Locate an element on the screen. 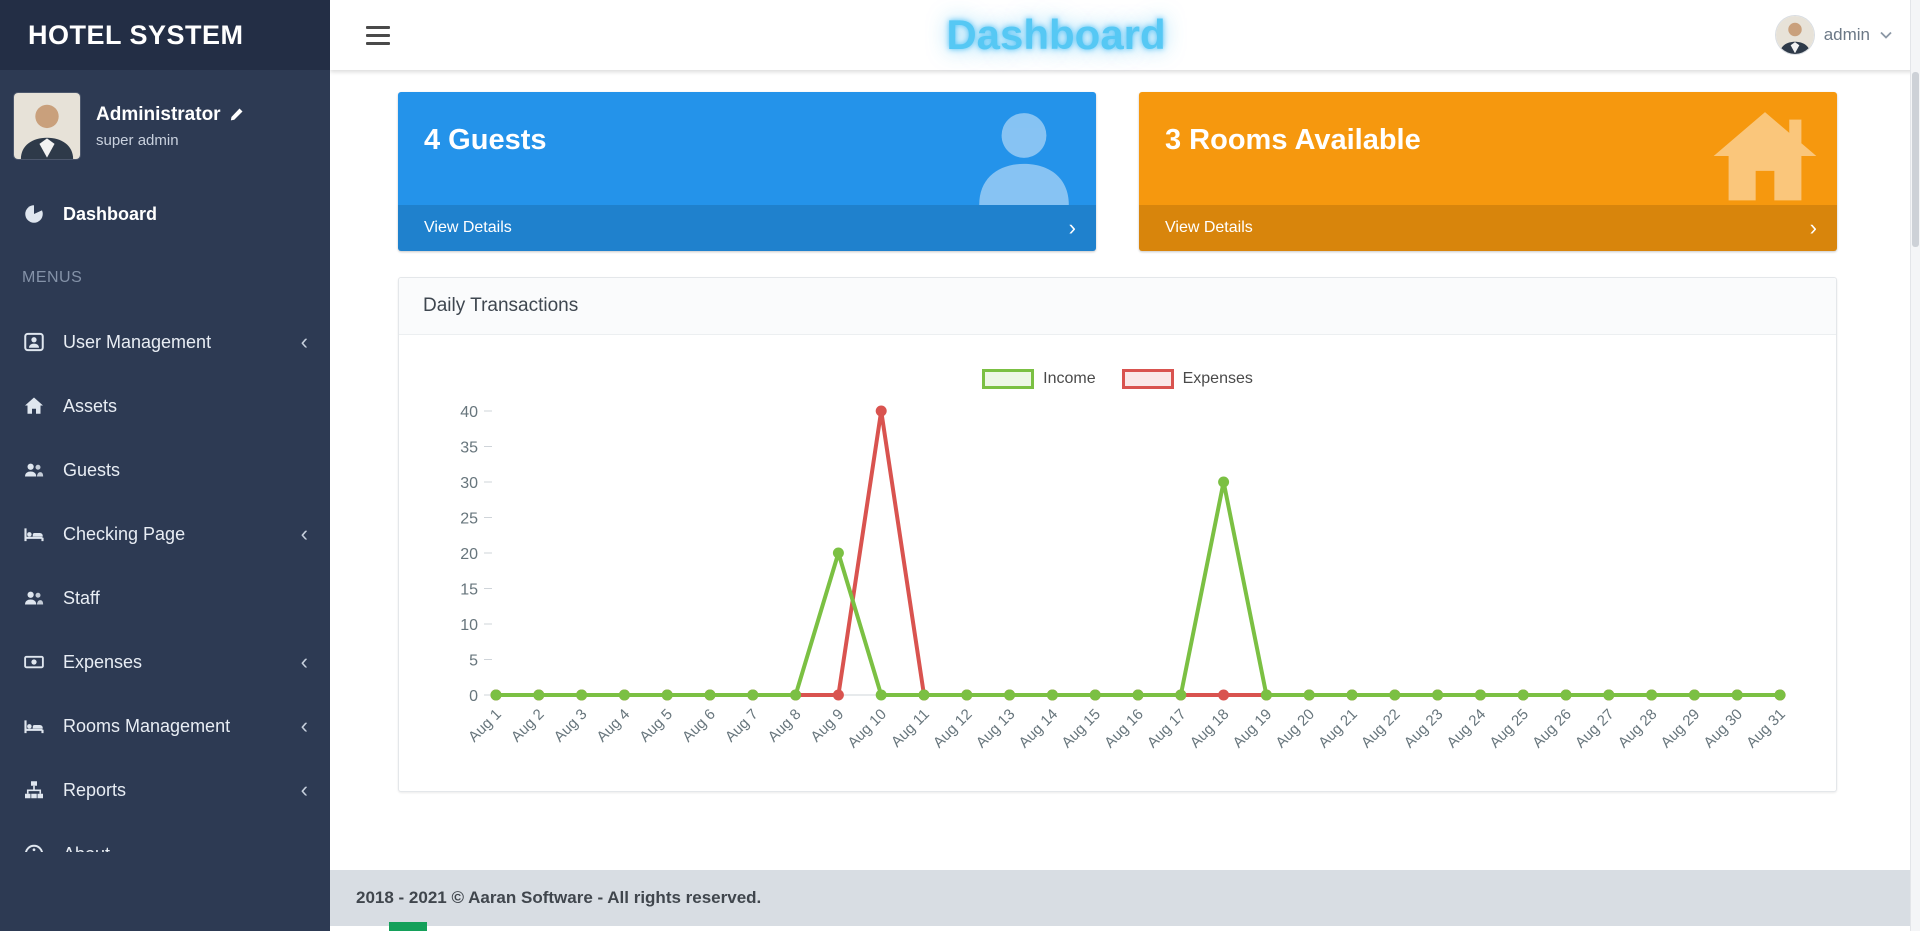  view-details-label: View Details is located at coordinates (1209, 227).